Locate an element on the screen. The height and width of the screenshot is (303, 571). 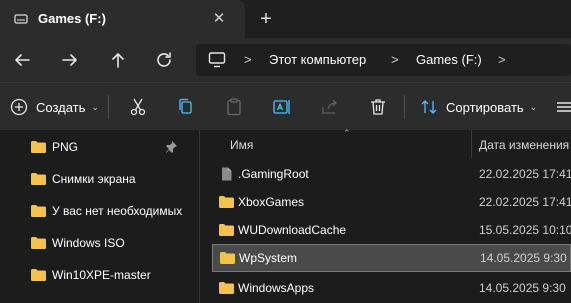
sort-caret-icon: ⌃ is located at coordinates (347, 133).